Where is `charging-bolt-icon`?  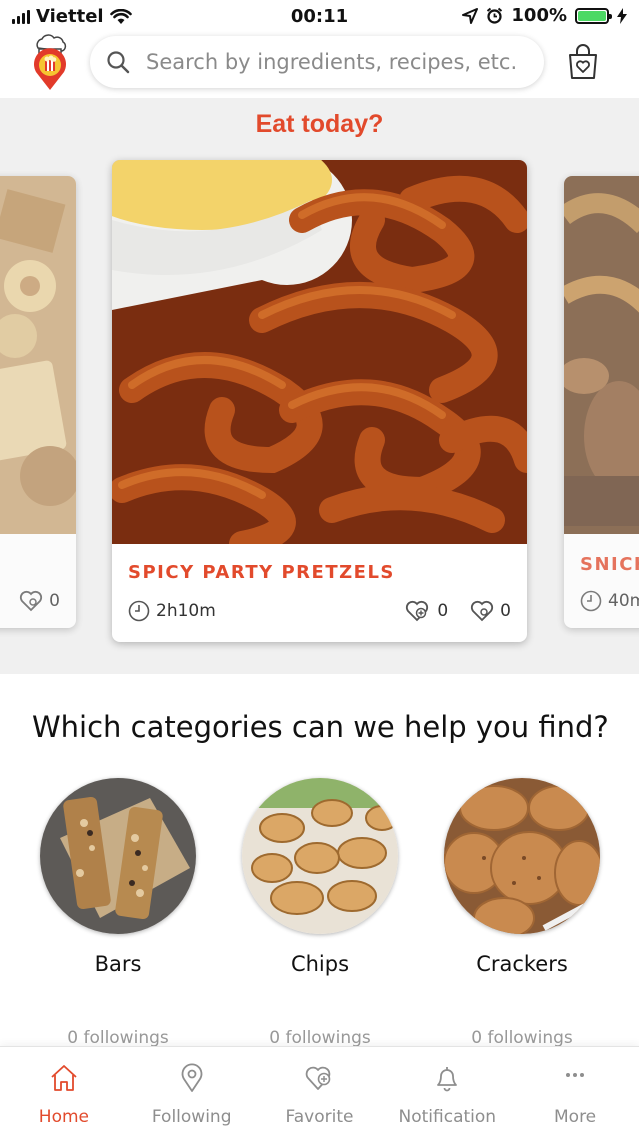
charging-bolt-icon is located at coordinates (622, 15).